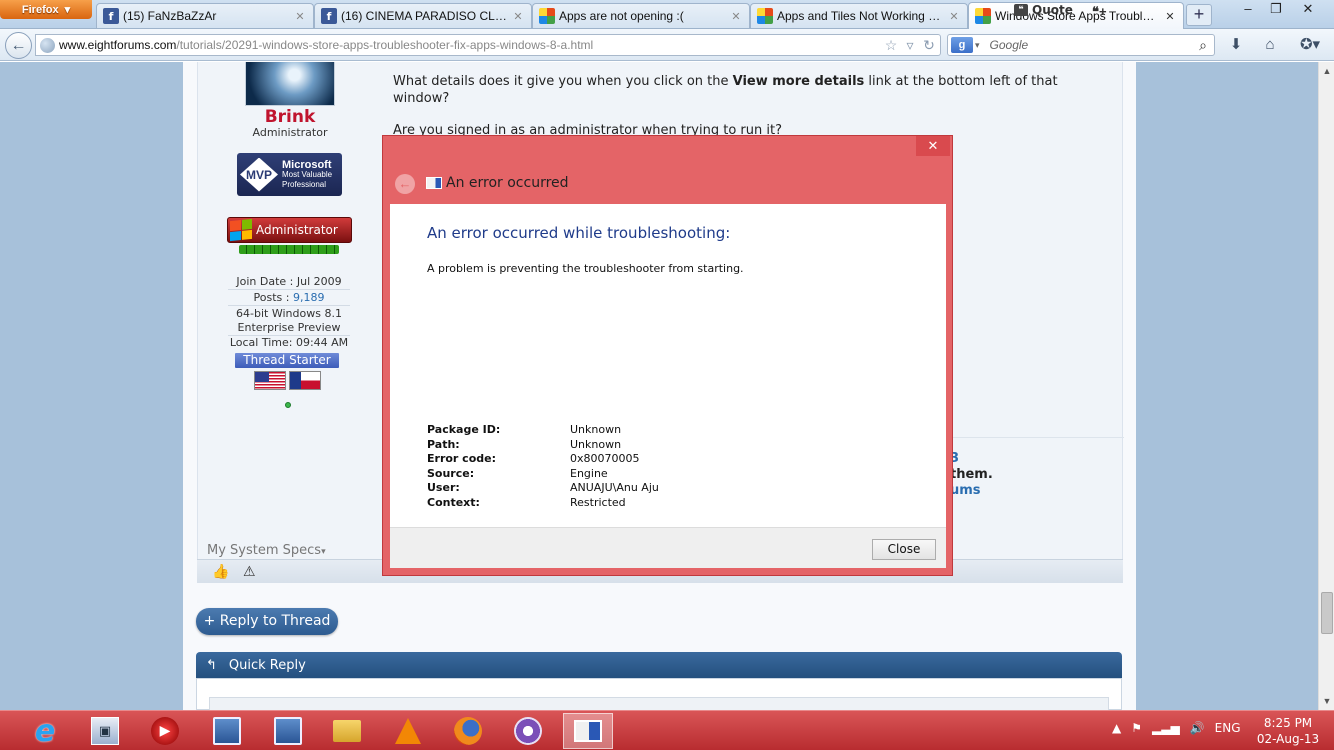 The width and height of the screenshot is (1334, 750). What do you see at coordinates (434, 183) in the screenshot?
I see `troubleshooter-icon` at bounding box center [434, 183].